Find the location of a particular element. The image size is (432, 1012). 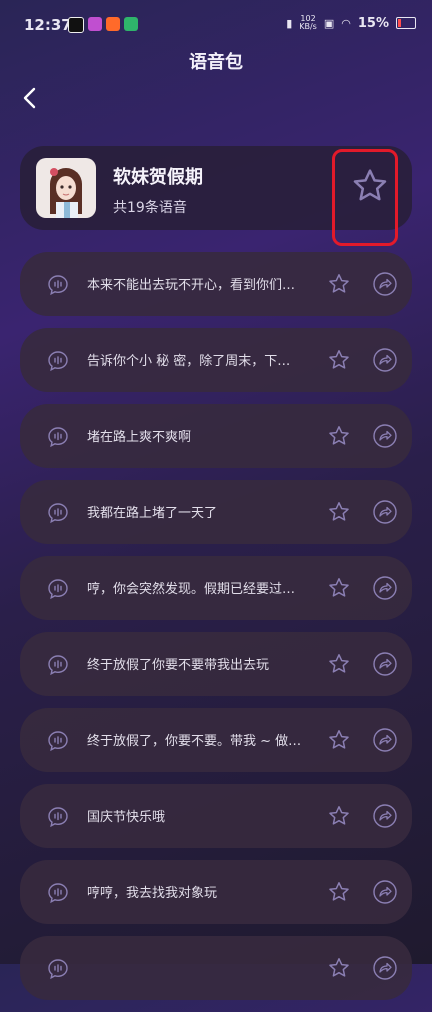

voice-list-item: 堵在路上爽不爽啊 is located at coordinates (216, 436).